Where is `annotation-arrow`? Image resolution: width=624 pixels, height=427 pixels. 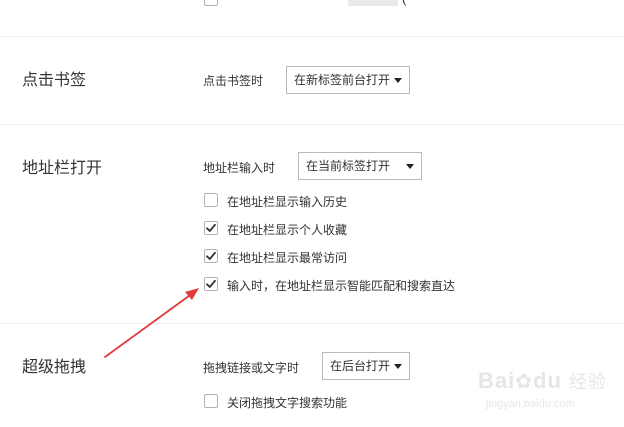 annotation-arrow is located at coordinates (151, 323).